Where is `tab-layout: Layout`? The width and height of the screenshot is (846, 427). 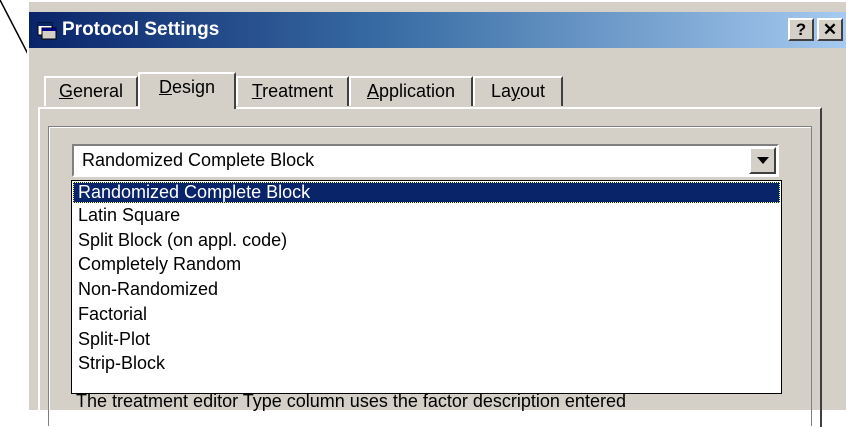 tab-layout: Layout is located at coordinates (518, 91).